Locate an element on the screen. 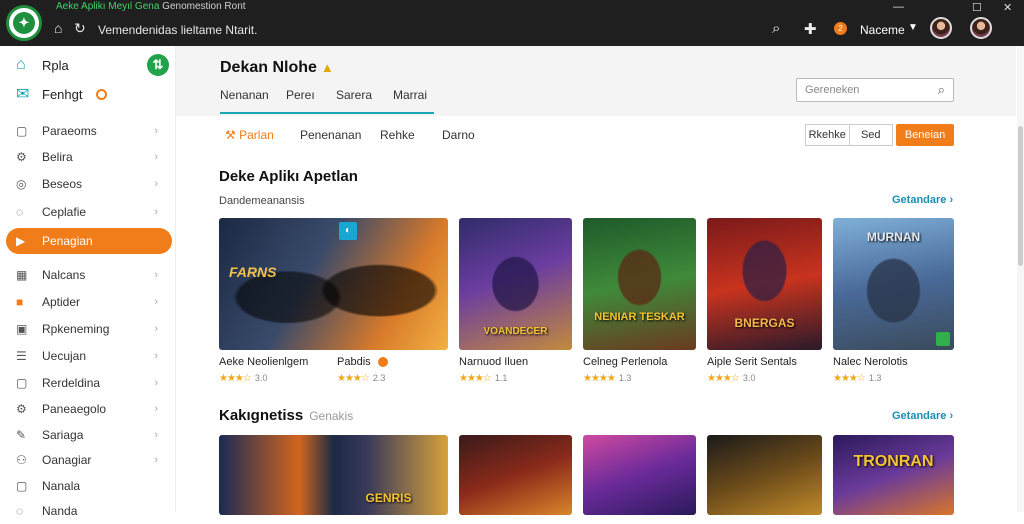 Image resolution: width=1024 pixels, height=524 pixels. puzzle-icon: ✚ is located at coordinates (810, 29).